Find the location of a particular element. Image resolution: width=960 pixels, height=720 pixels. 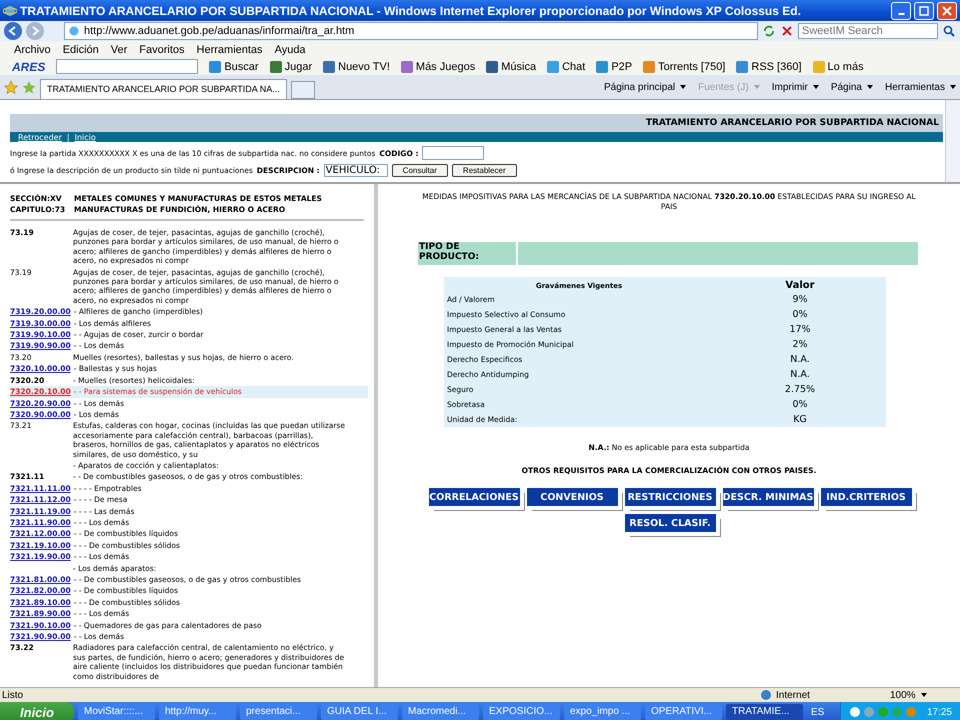

minimize-button is located at coordinates (901, 11).